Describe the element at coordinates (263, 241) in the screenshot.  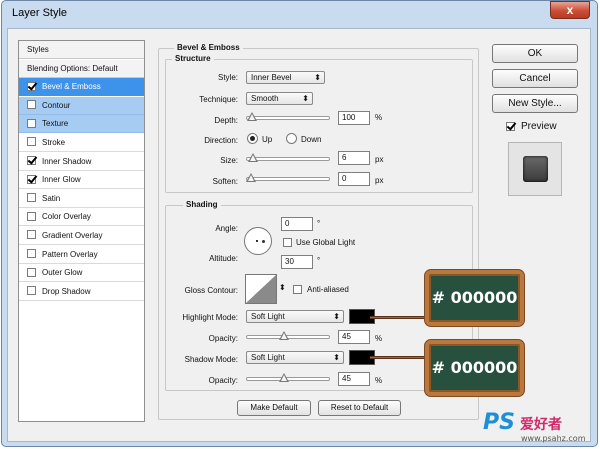
I see `angle-dial-dot` at that location.